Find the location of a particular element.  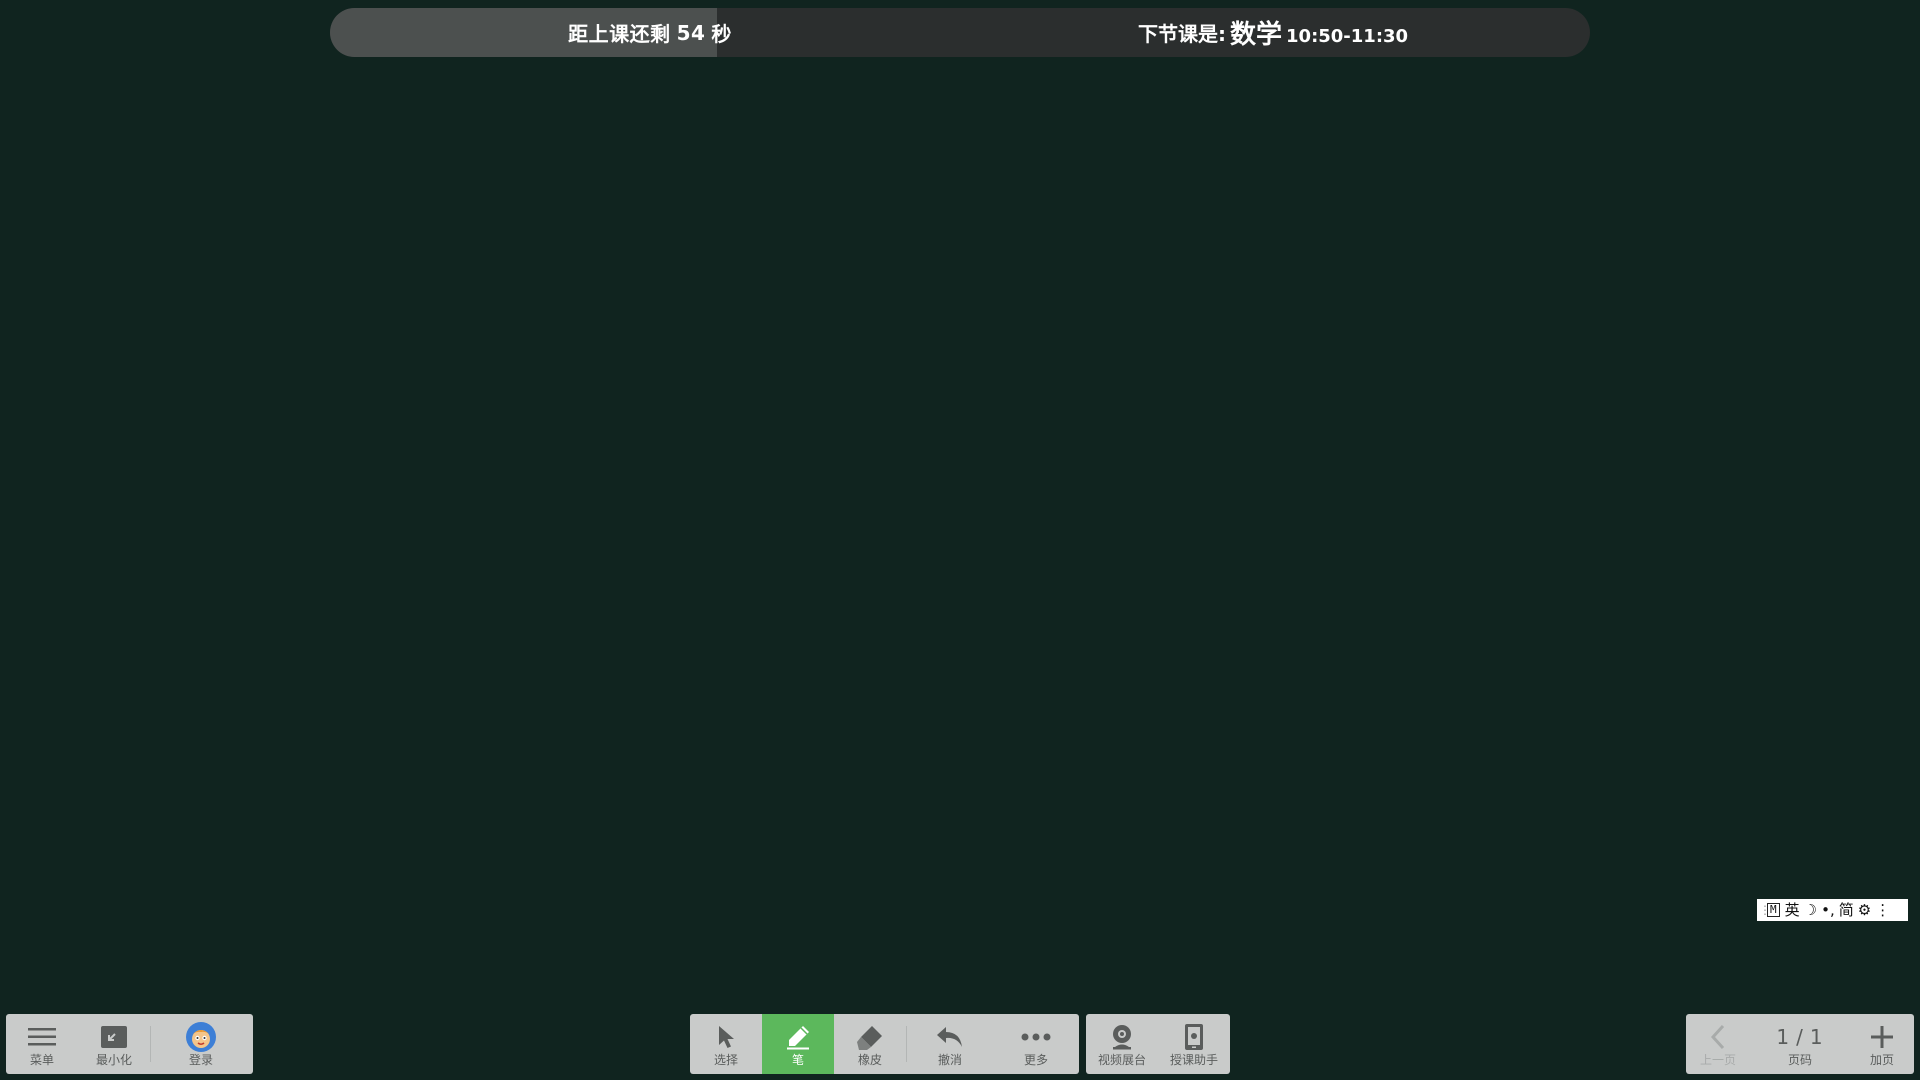

select-tool-button: 选择 is located at coordinates (726, 1044).